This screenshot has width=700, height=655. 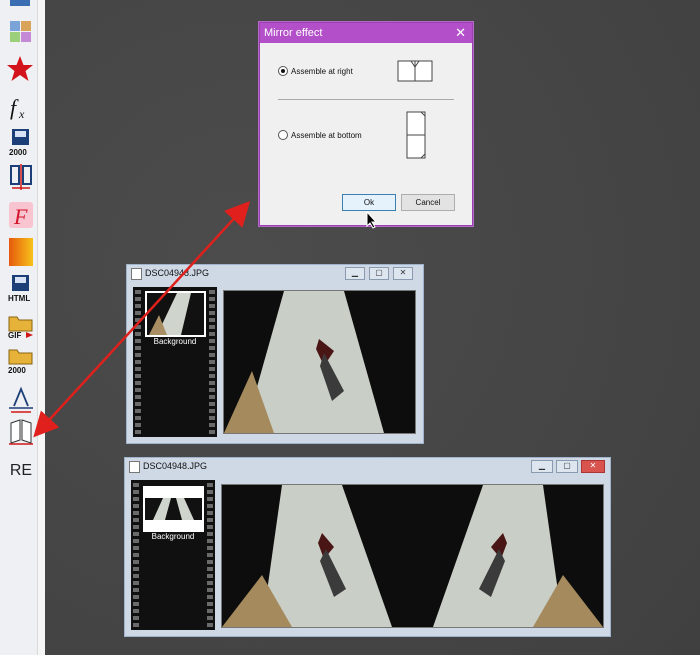 I want to click on font-icon: F, so click(x=21, y=215).